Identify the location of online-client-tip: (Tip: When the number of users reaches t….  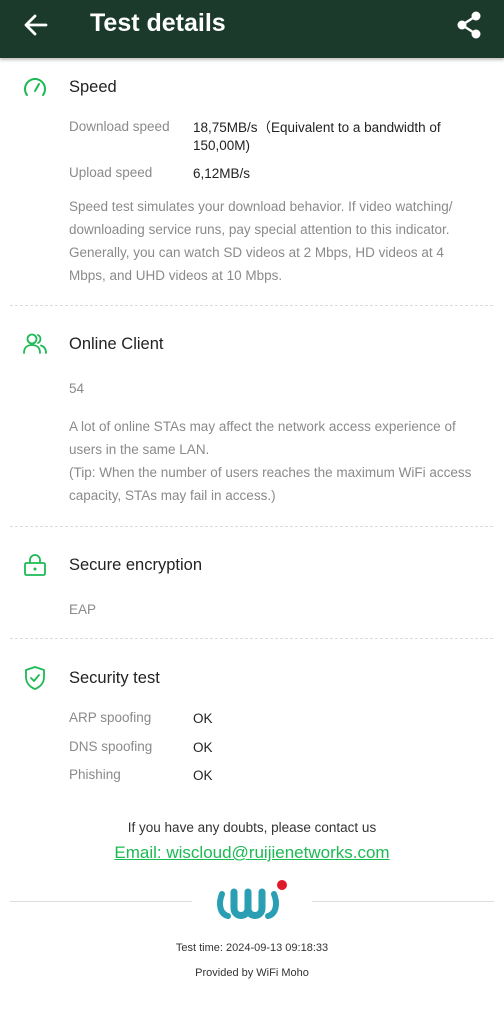
(270, 484).